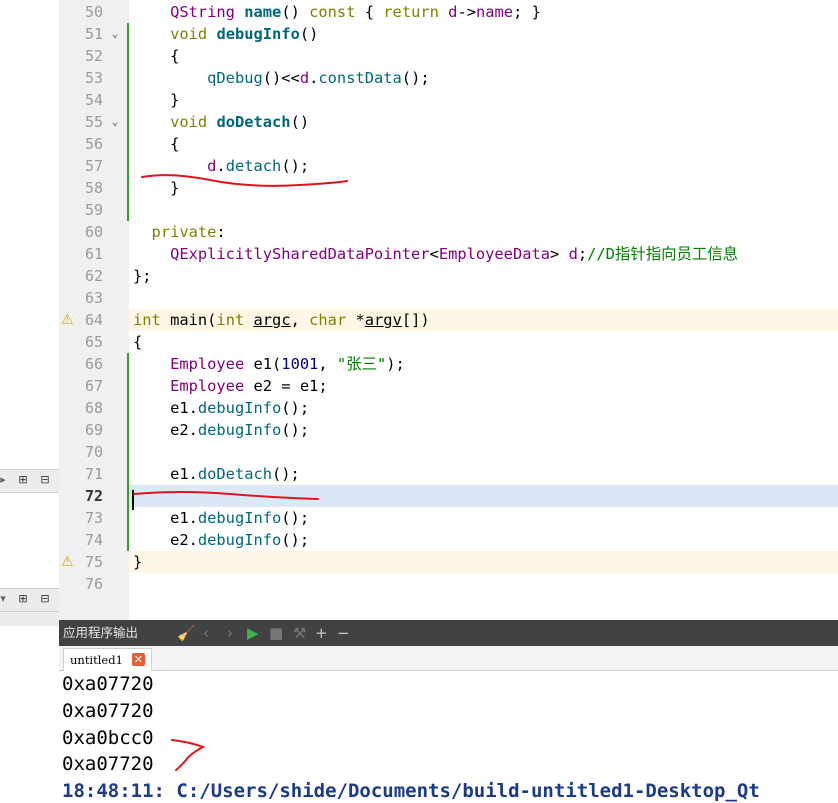 This screenshot has width=838, height=803. What do you see at coordinates (93, 364) in the screenshot?
I see `line-number: 66` at bounding box center [93, 364].